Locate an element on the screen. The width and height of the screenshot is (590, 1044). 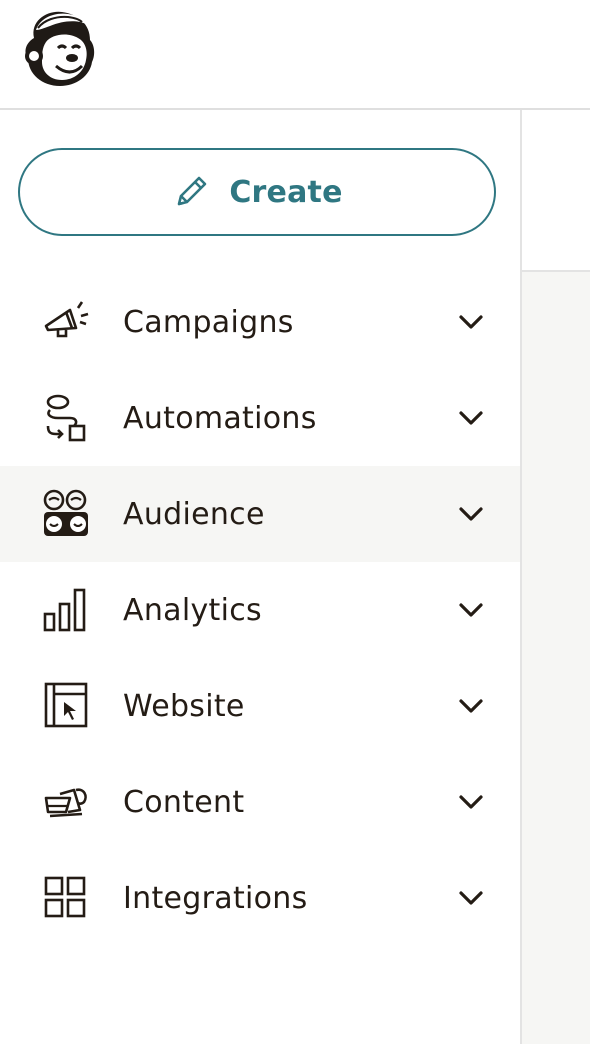
pencil-icon is located at coordinates (191, 192).